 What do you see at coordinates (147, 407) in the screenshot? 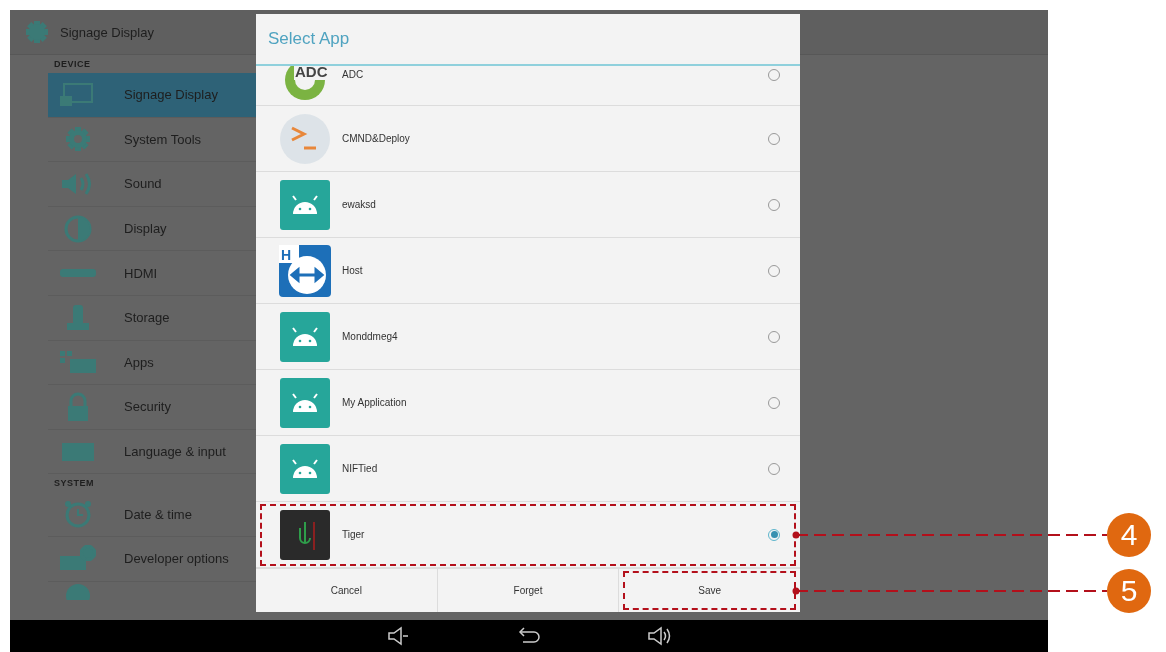
I see `item-label: Security` at bounding box center [147, 407].